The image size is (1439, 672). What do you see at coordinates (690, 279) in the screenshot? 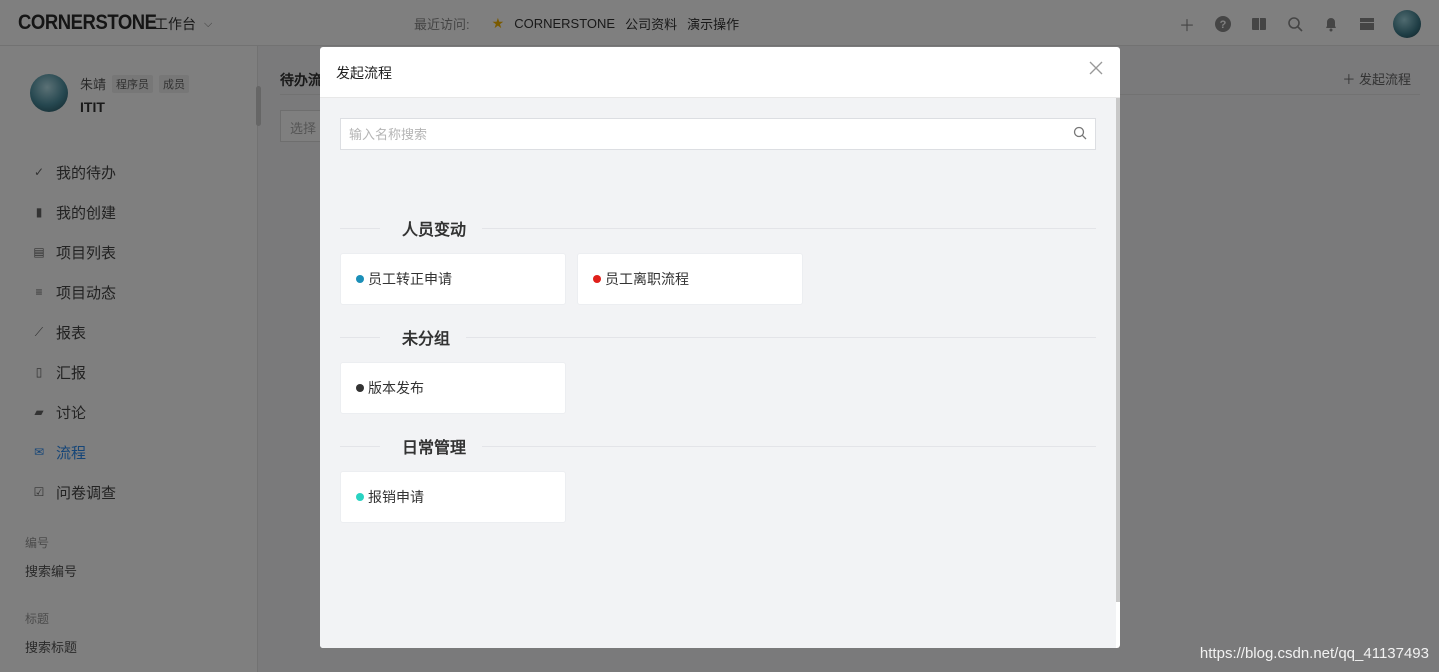
I see `workflow-card: 员工离职流程` at bounding box center [690, 279].